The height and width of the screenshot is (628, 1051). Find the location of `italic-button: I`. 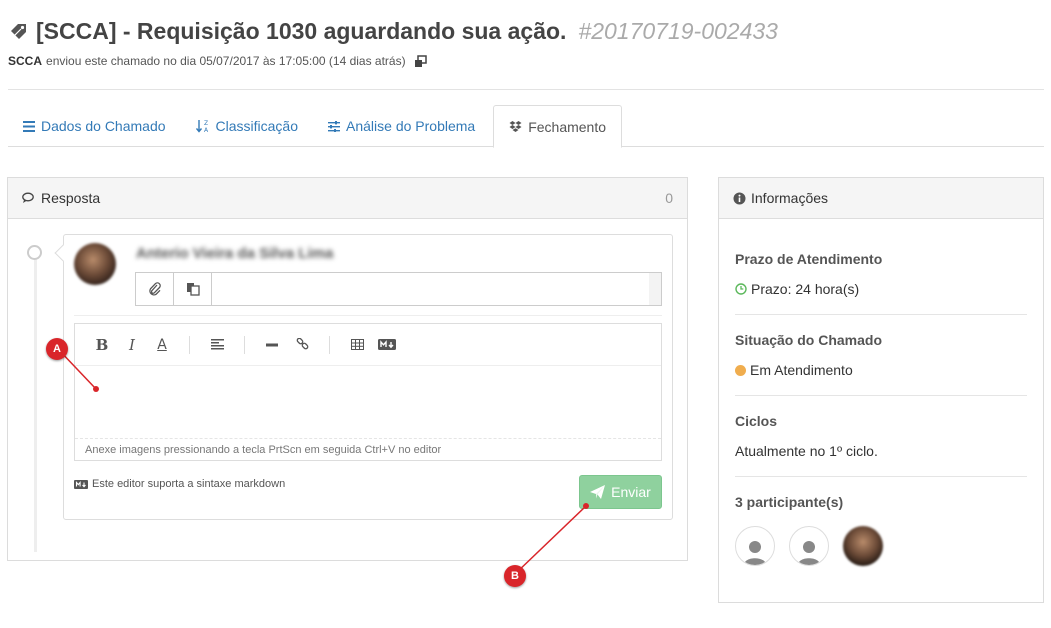

italic-button: I is located at coordinates (132, 345).